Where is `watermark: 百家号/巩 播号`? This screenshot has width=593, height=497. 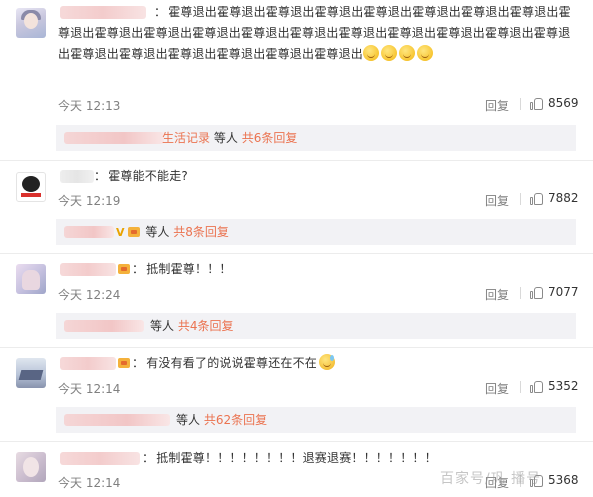
watermark: 百家号/巩 播号 is located at coordinates (491, 479).